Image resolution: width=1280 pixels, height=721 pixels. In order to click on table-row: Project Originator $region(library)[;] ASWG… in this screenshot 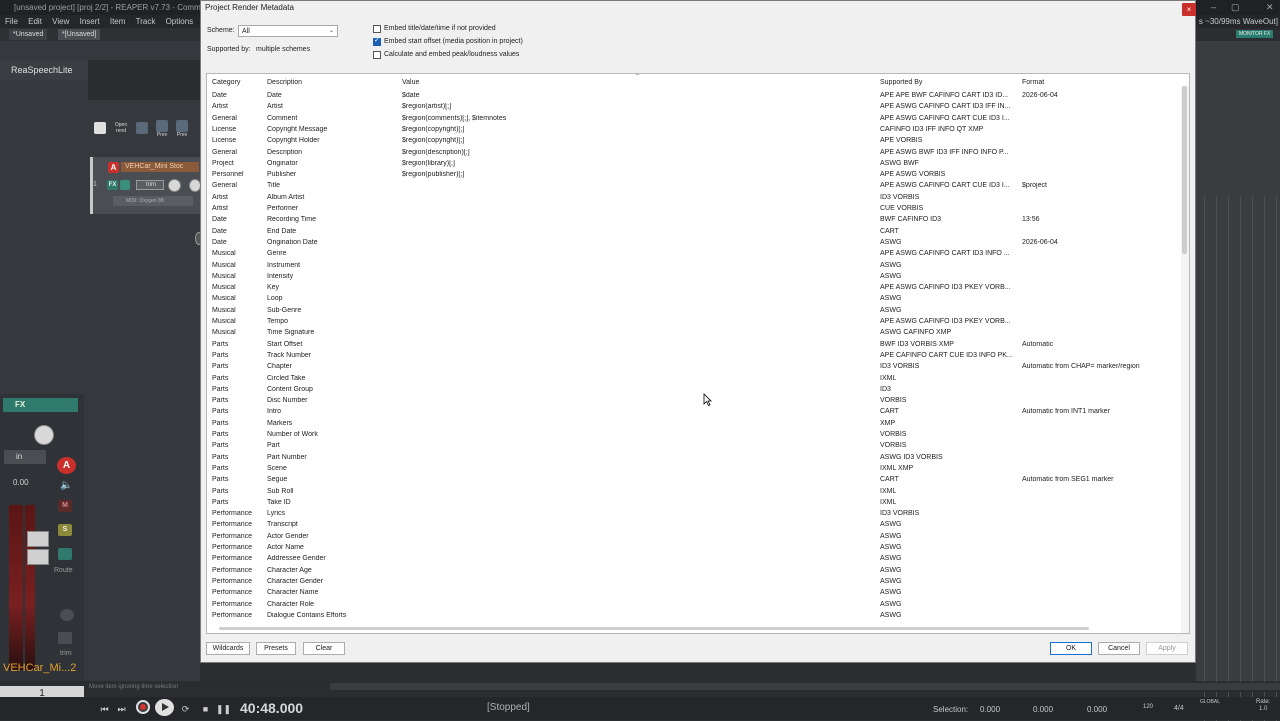, I will do `click(695, 164)`.